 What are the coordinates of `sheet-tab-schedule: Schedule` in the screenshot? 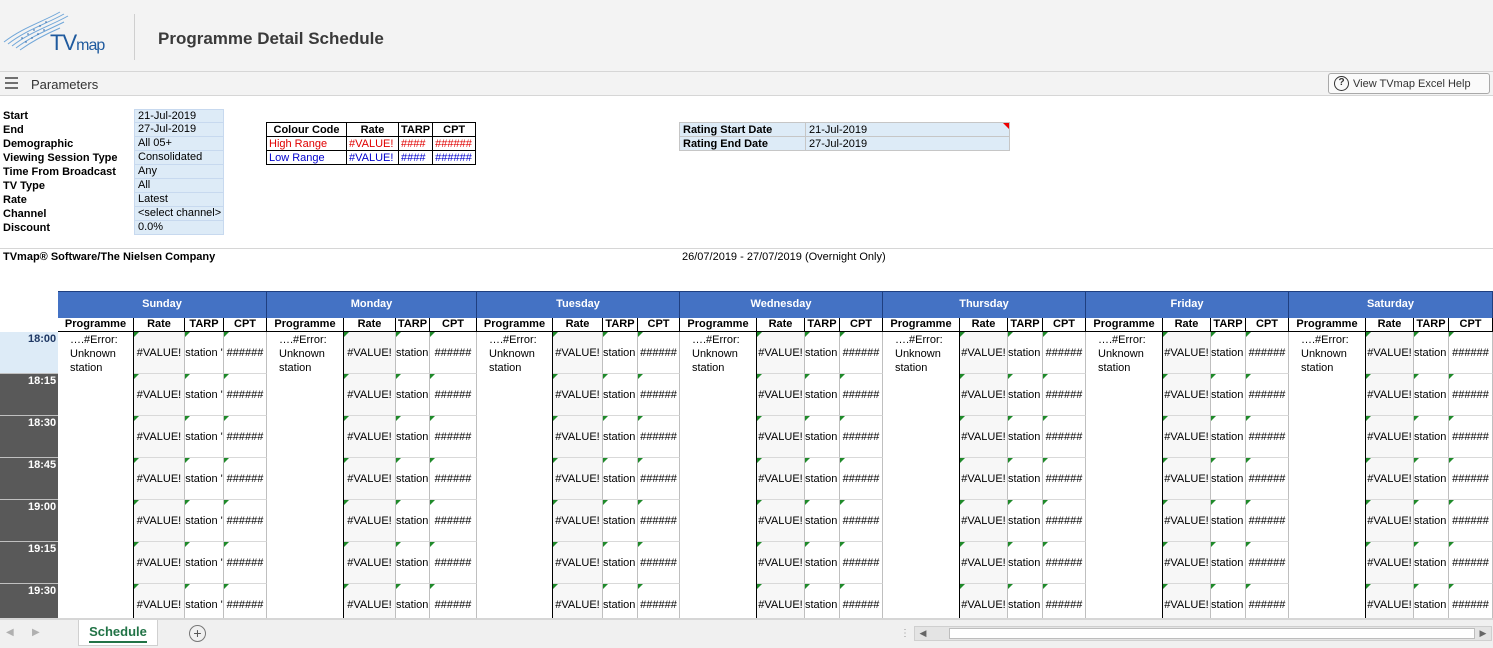 It's located at (118, 633).